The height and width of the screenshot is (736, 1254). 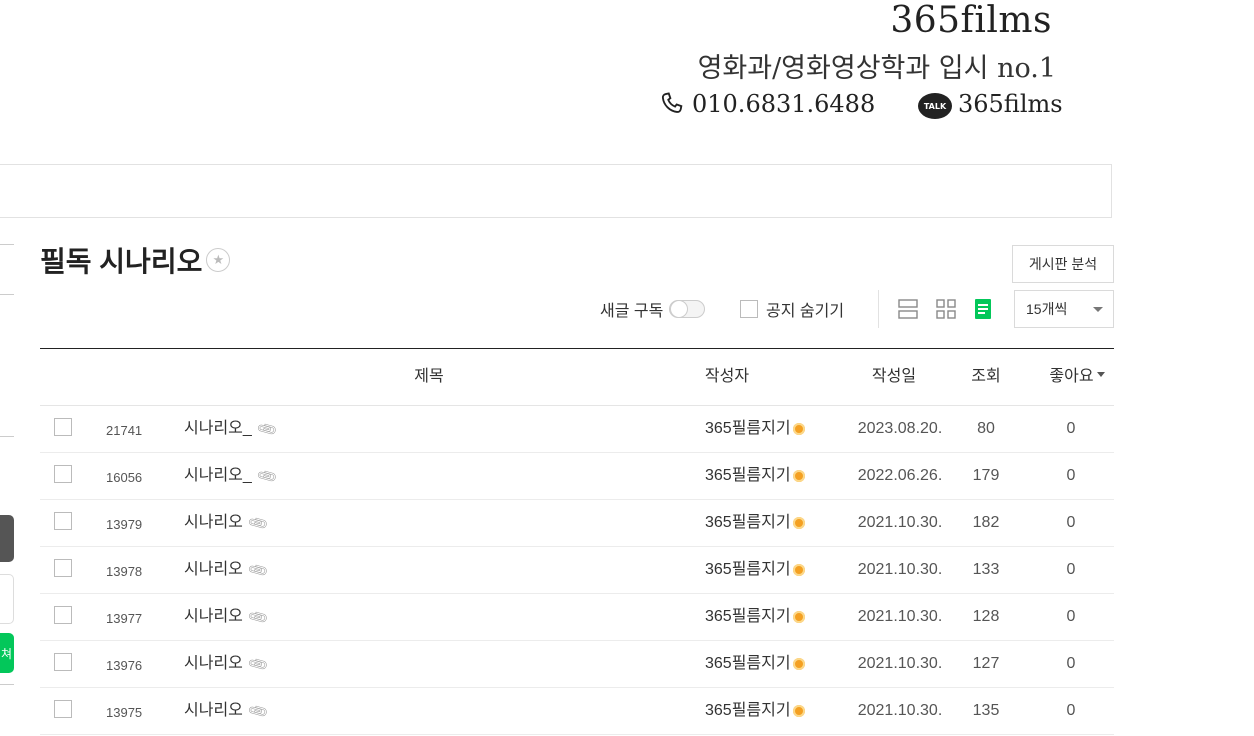 What do you see at coordinates (727, 376) in the screenshot?
I see `column-author: 작성자` at bounding box center [727, 376].